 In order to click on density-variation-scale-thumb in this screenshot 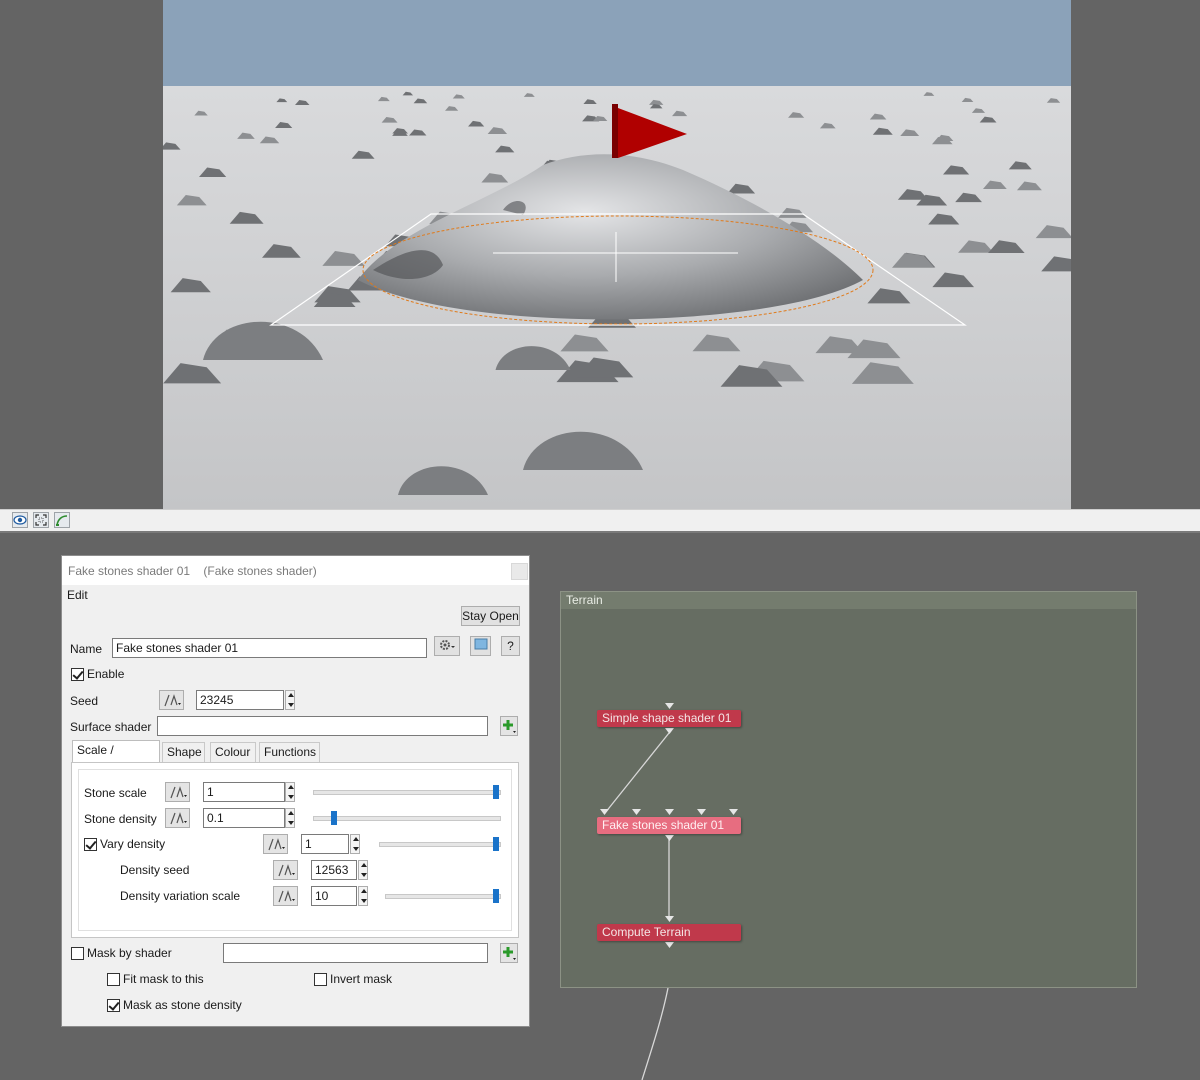, I will do `click(496, 896)`.